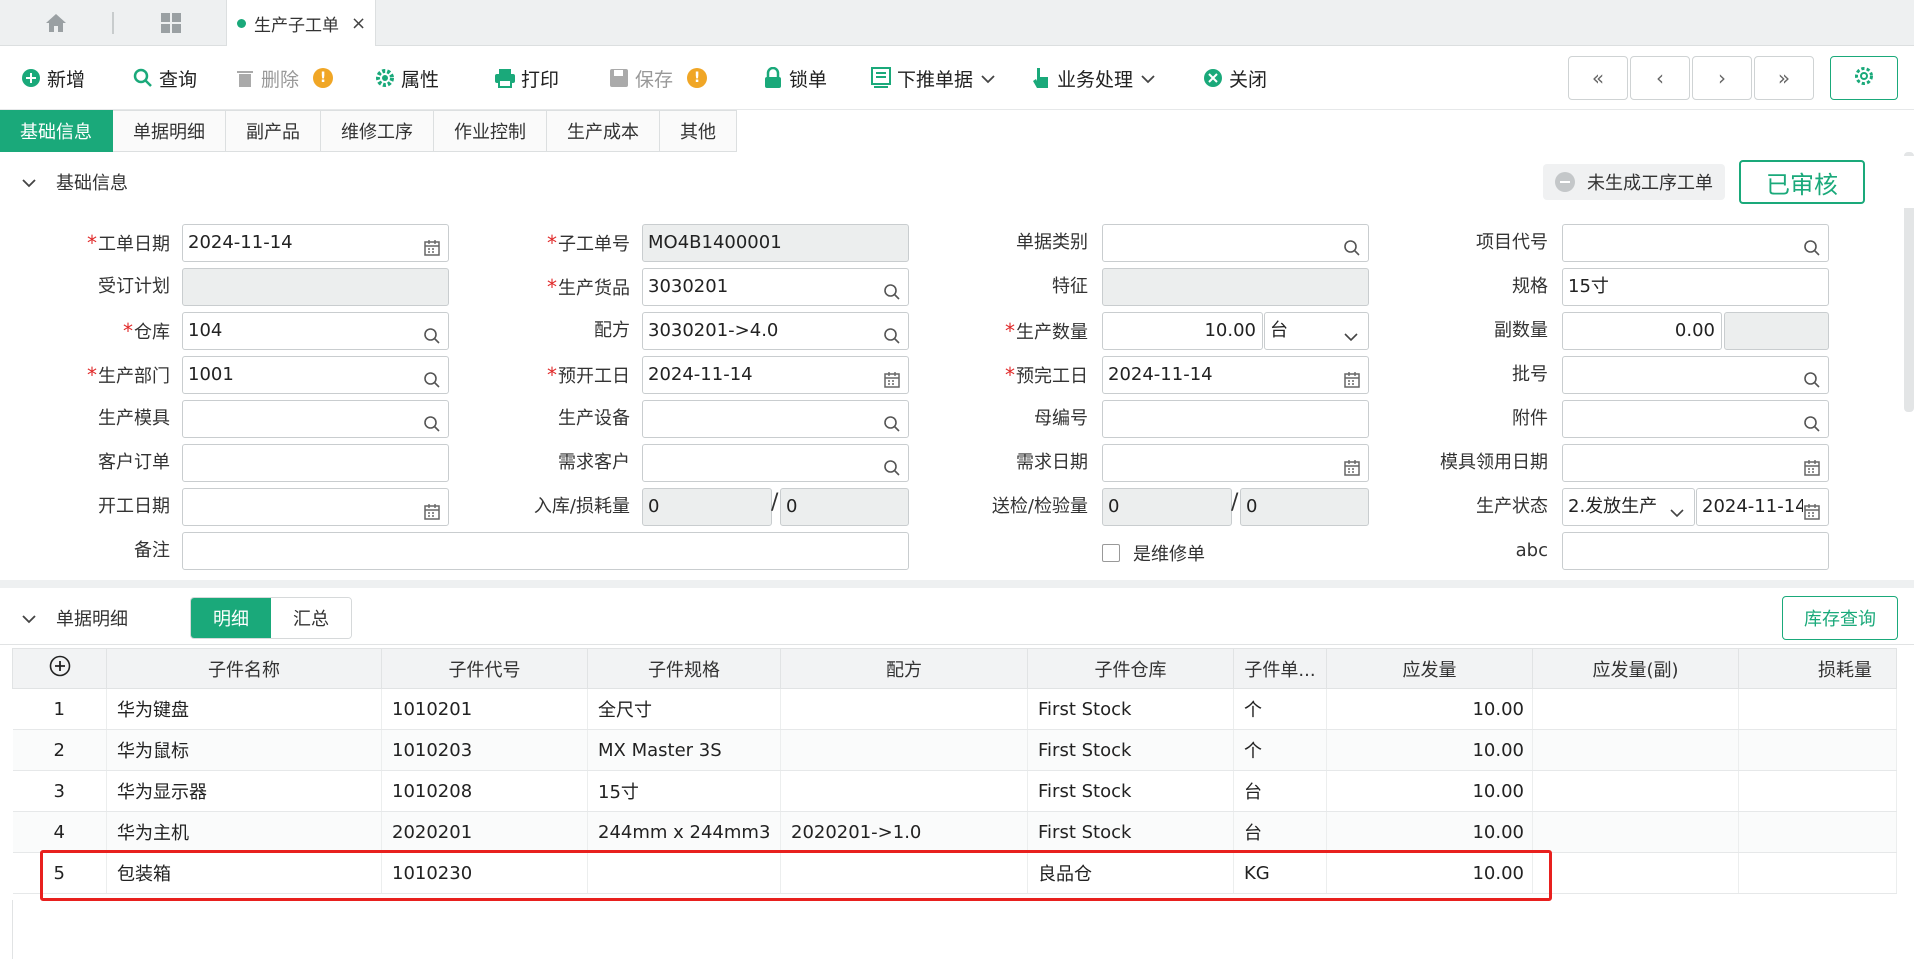 Image resolution: width=1914 pixels, height=959 pixels. I want to click on cell-spec: 244mm x 244mm3, so click(684, 832).